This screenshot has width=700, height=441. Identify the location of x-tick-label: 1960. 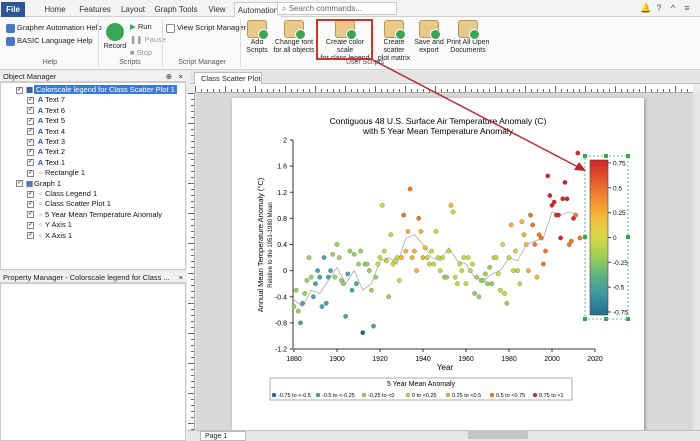
(466, 359).